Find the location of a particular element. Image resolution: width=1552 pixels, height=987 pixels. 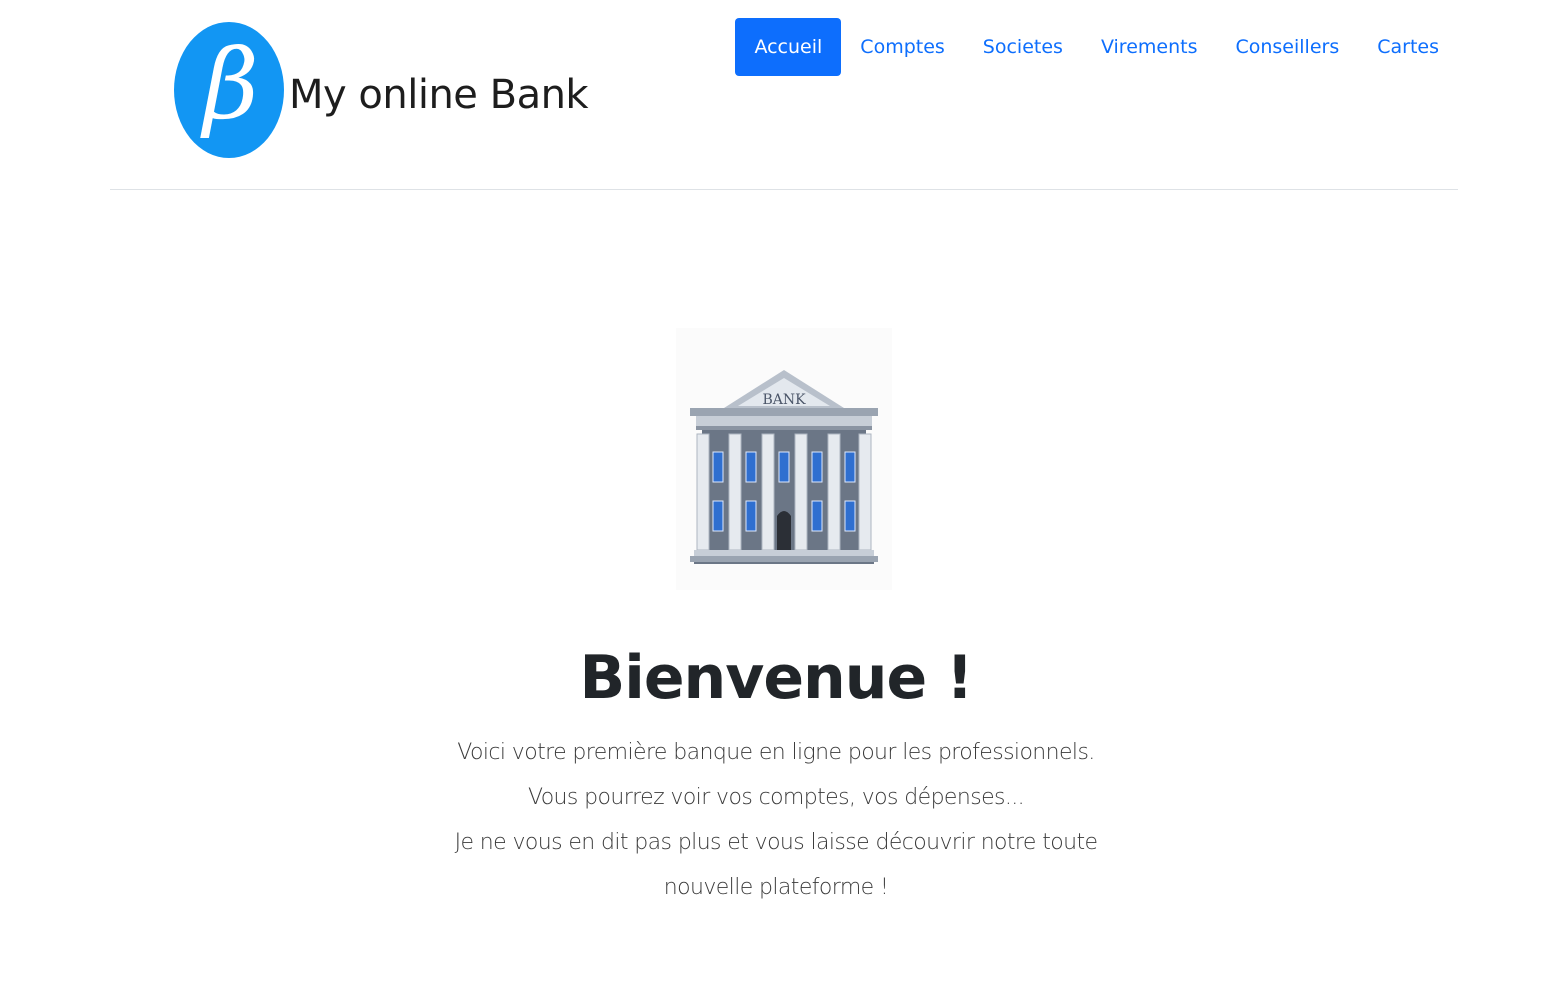

svg-text: BANK is located at coordinates (784, 400).